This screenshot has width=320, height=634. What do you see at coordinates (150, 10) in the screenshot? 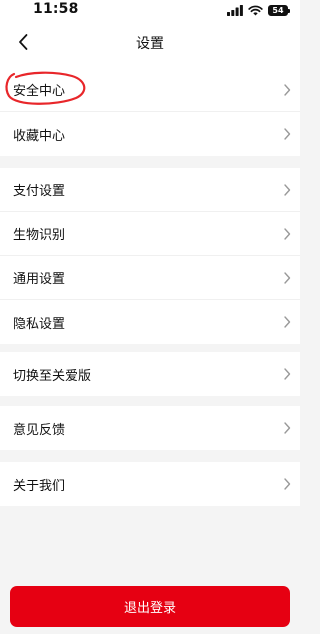
I see `status-bar: 11:58 54` at bounding box center [150, 10].